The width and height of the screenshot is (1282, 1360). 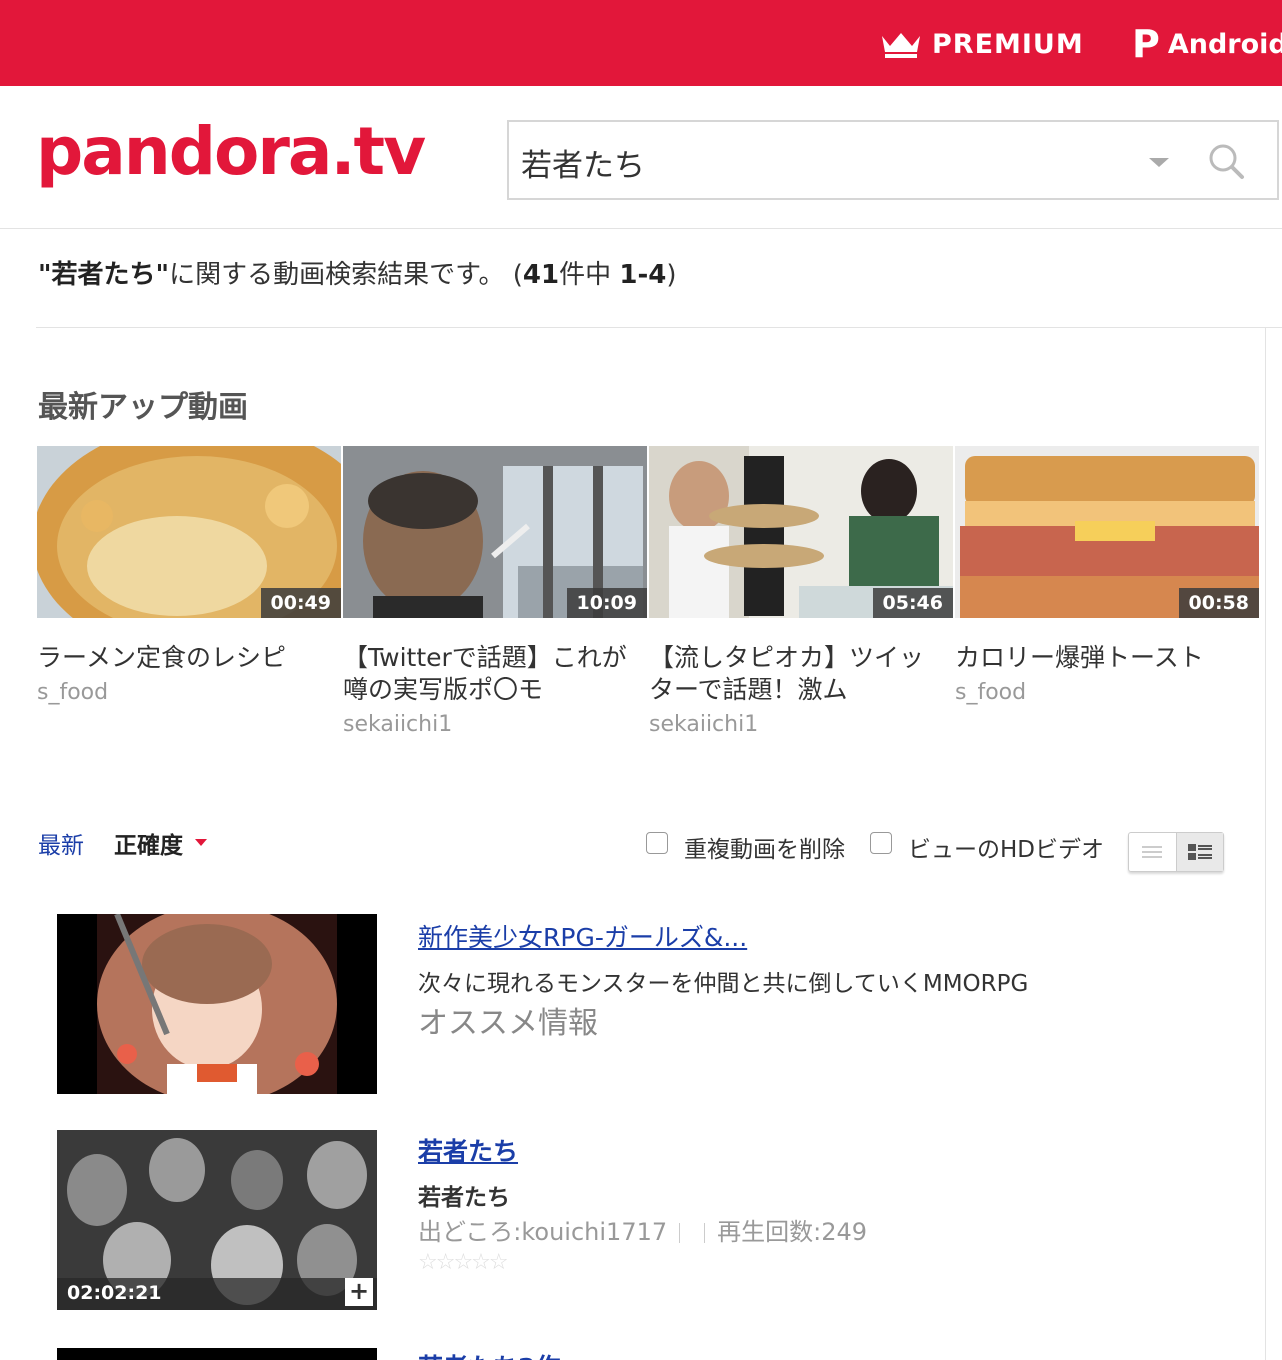 I want to click on result-meta: 出どころ:kouichi1717 再生回数:249, so click(x=642, y=1229).